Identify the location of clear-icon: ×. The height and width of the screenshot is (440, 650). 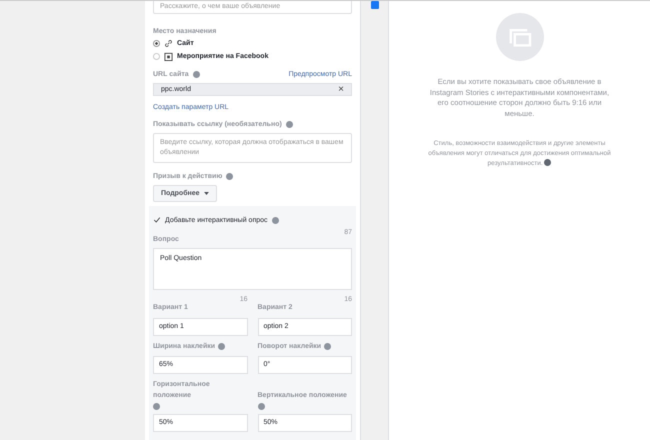
(341, 90).